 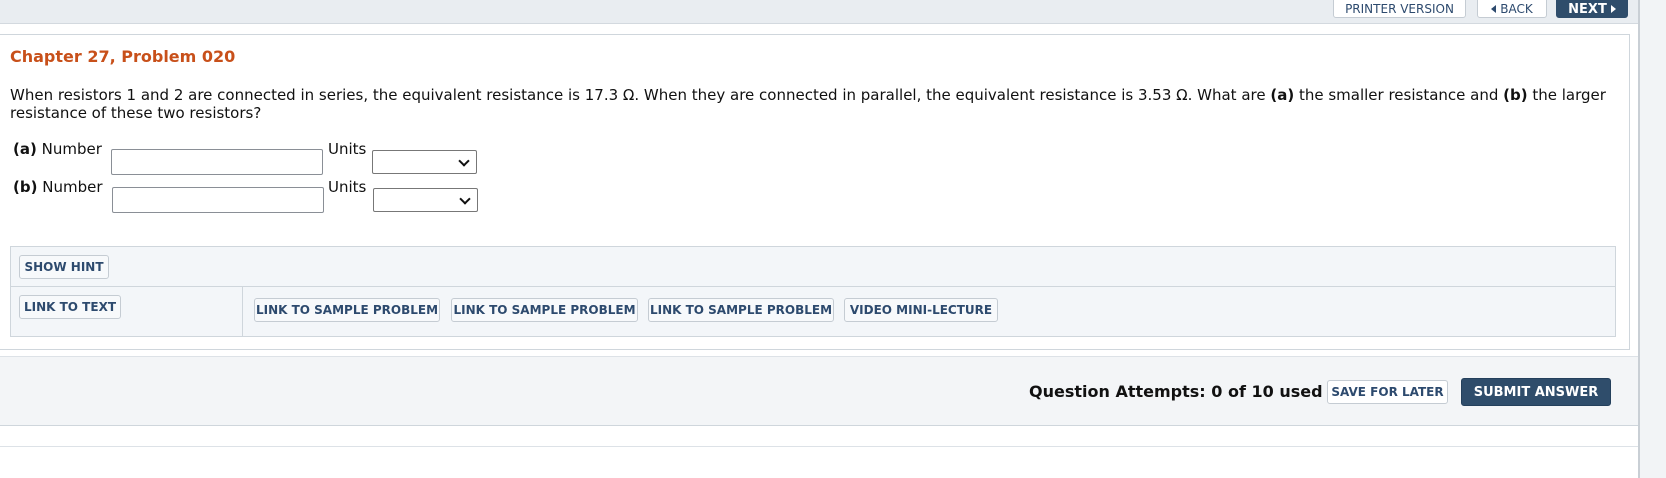 What do you see at coordinates (1516, 9) in the screenshot?
I see `back-label: BACK` at bounding box center [1516, 9].